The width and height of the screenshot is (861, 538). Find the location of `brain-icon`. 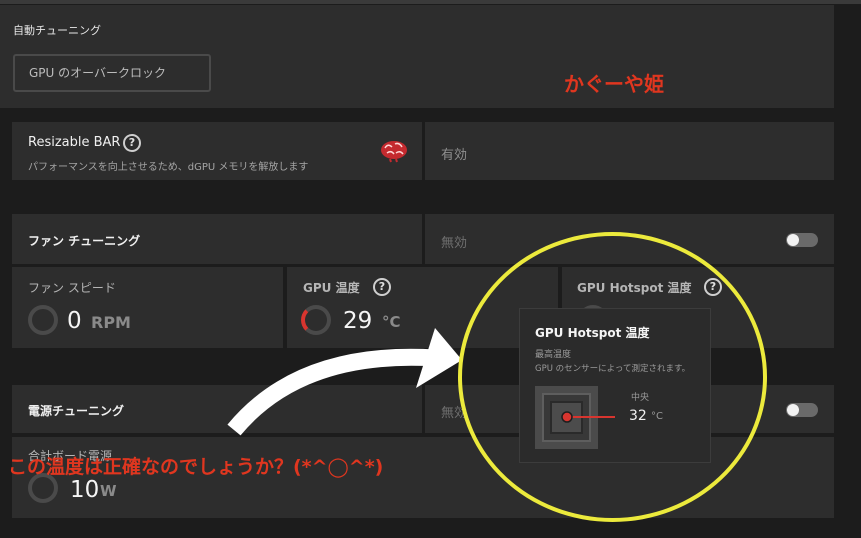

brain-icon is located at coordinates (394, 152).